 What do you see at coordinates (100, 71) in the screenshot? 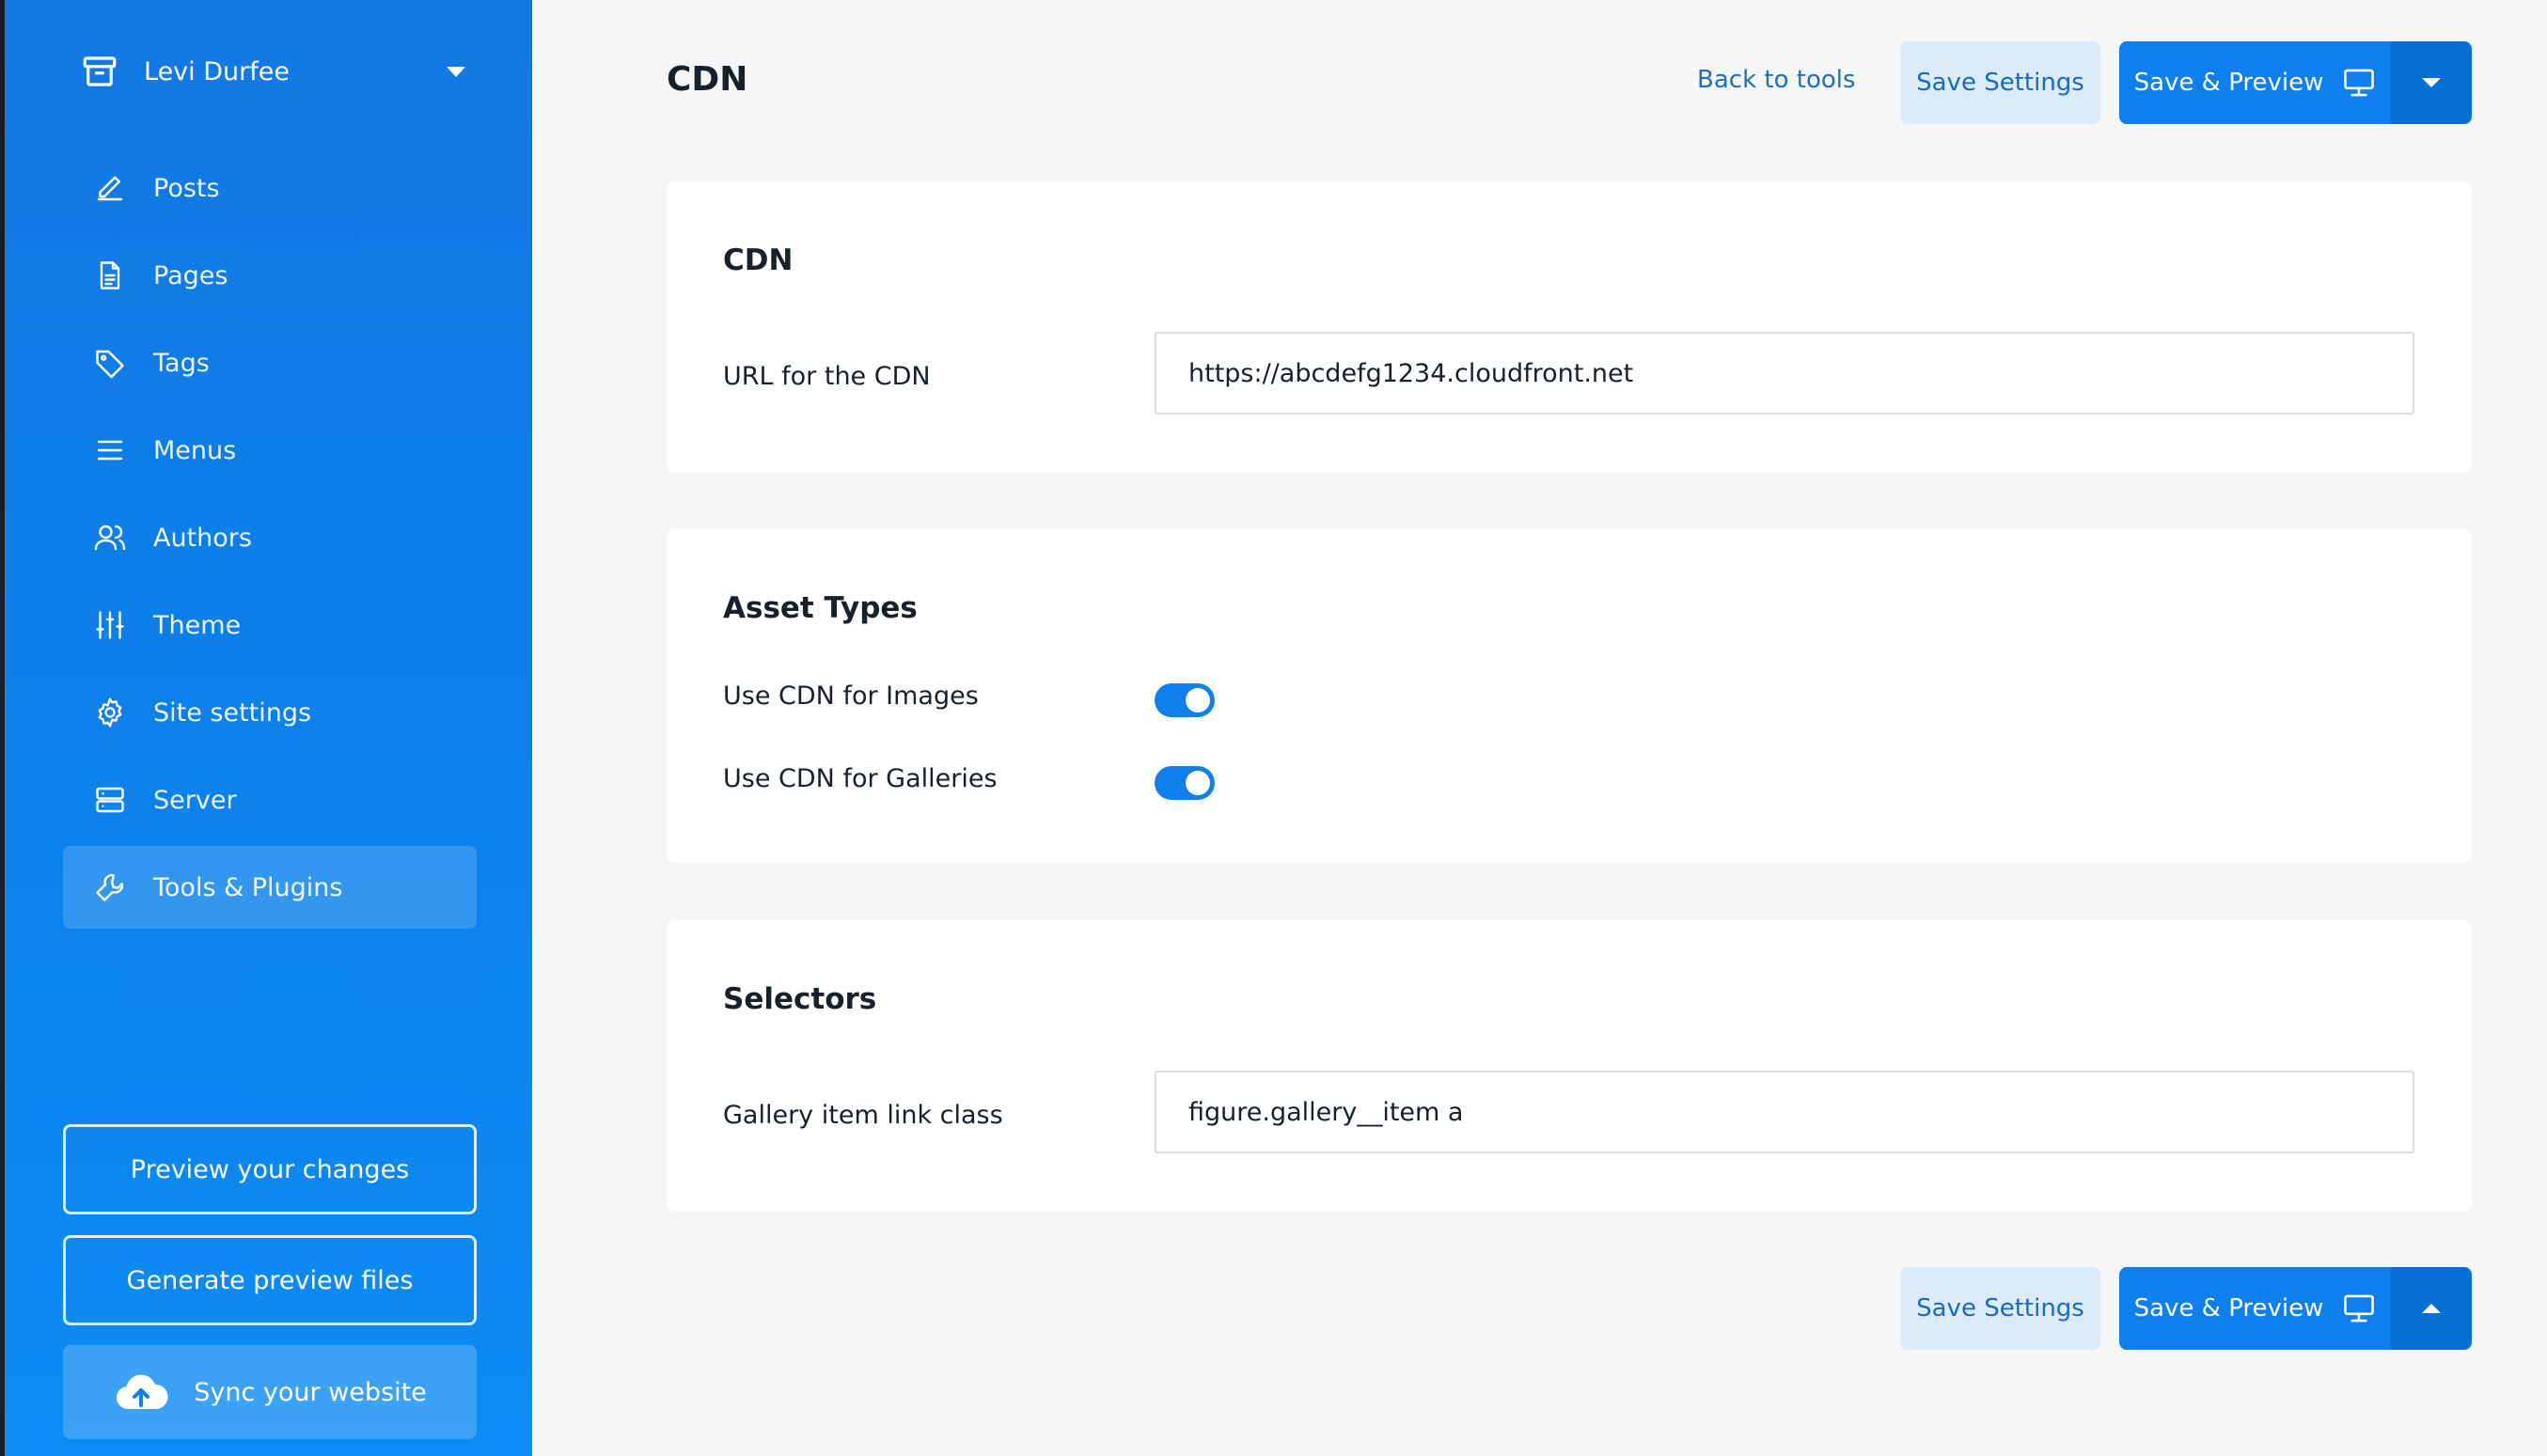
I see `archive-icon` at bounding box center [100, 71].